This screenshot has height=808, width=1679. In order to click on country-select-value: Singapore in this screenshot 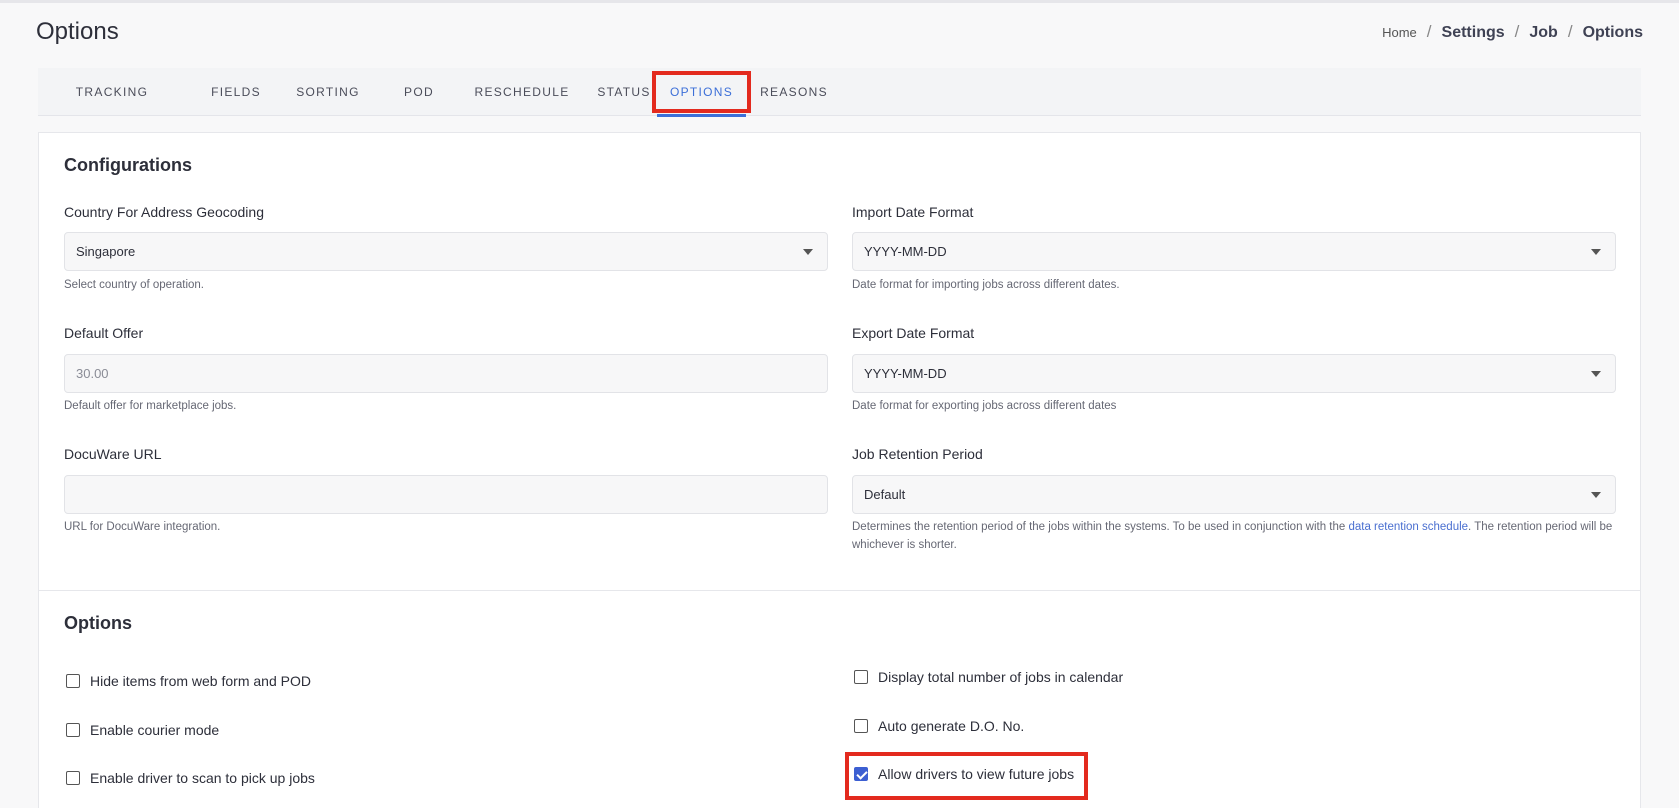, I will do `click(106, 251)`.